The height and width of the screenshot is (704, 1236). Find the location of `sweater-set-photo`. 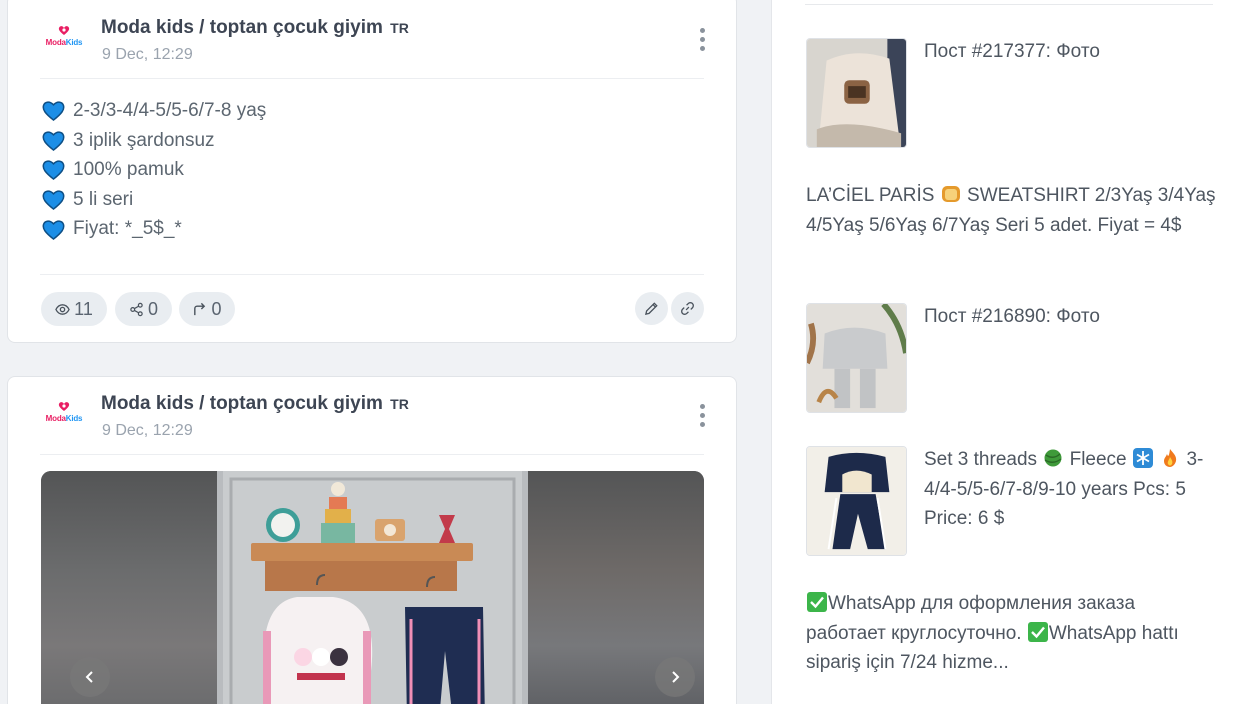

sweater-set-photo is located at coordinates (856, 358).